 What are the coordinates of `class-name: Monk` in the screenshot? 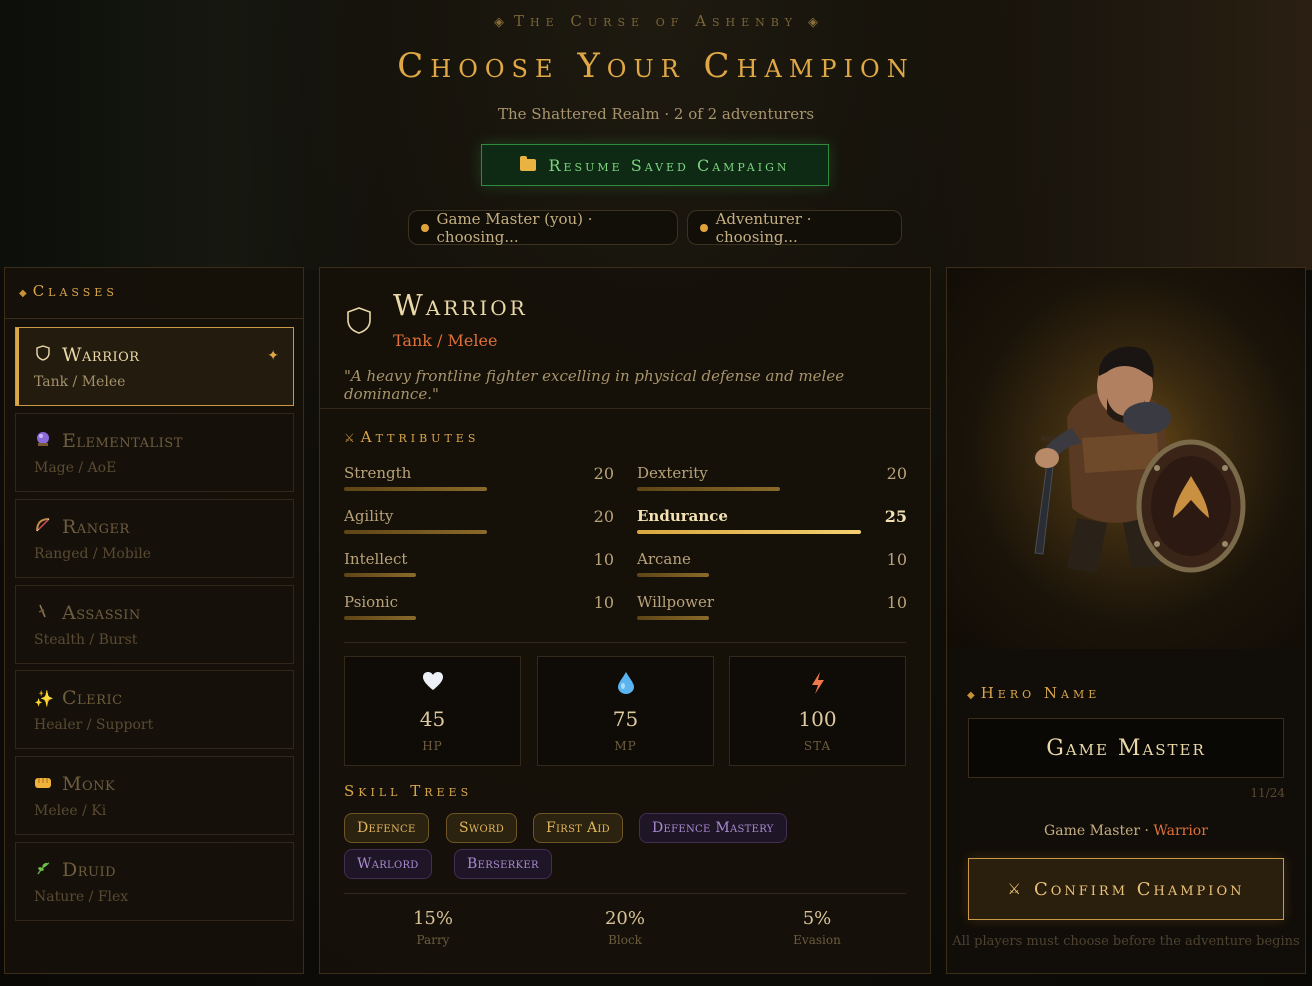 It's located at (89, 784).